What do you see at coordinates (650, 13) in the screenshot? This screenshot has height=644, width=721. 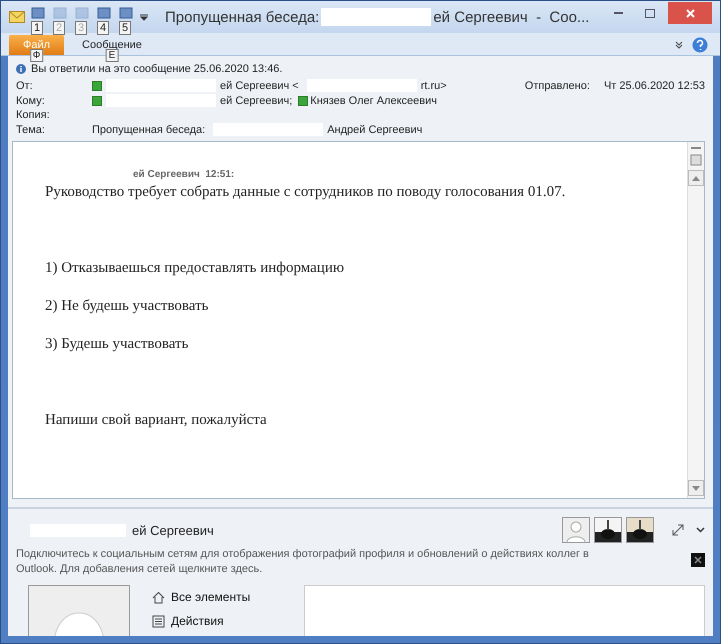 I see `maximize-icon` at bounding box center [650, 13].